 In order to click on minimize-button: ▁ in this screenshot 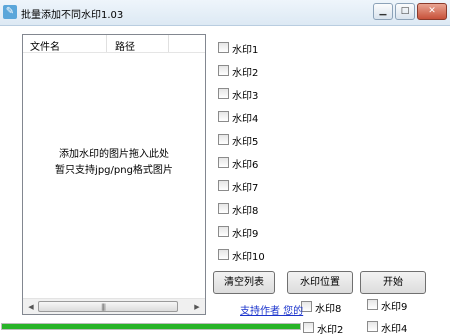, I will do `click(383, 11)`.